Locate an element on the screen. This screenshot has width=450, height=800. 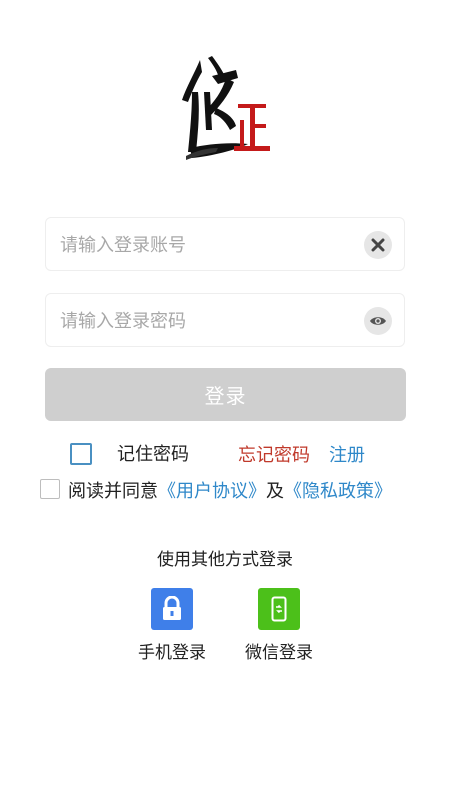
register-link: 注册 is located at coordinates (347, 454).